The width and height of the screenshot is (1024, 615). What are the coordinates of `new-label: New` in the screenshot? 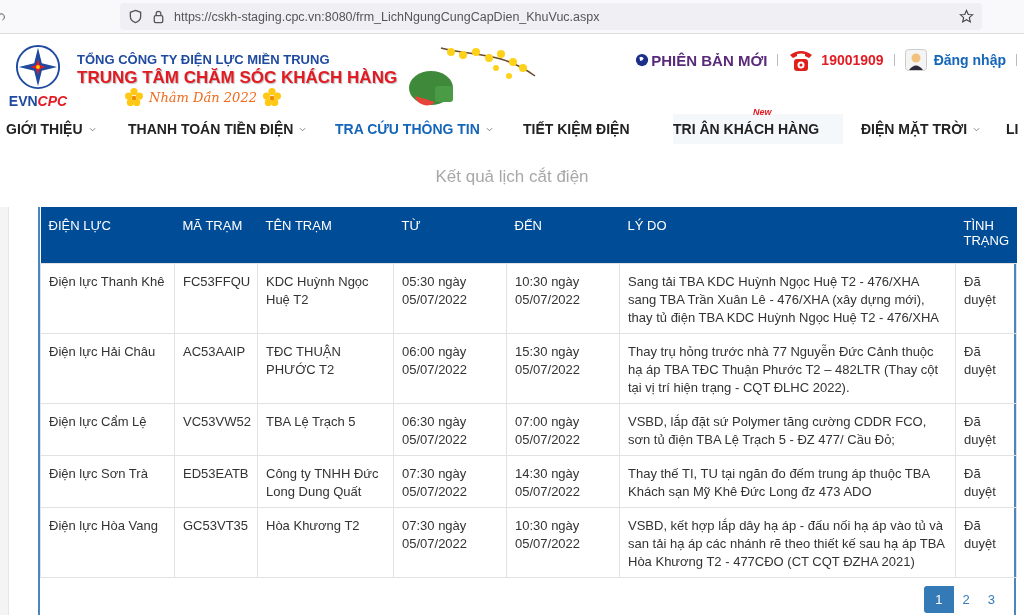 It's located at (762, 112).